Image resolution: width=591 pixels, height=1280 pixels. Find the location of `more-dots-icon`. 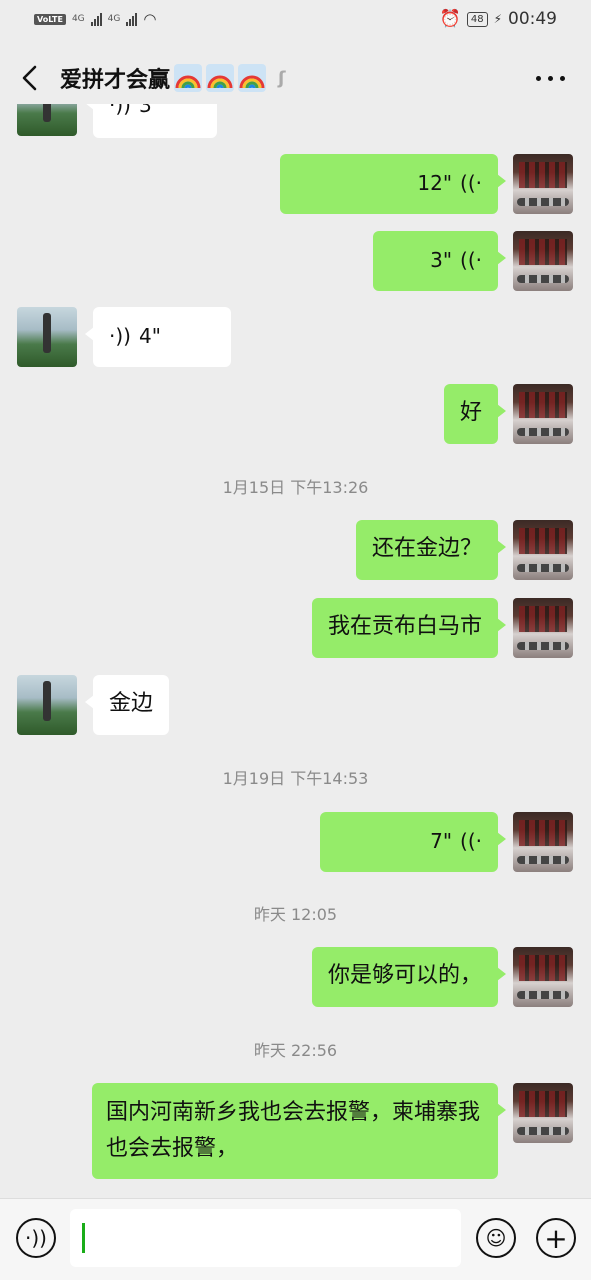

more-dots-icon is located at coordinates (550, 78).